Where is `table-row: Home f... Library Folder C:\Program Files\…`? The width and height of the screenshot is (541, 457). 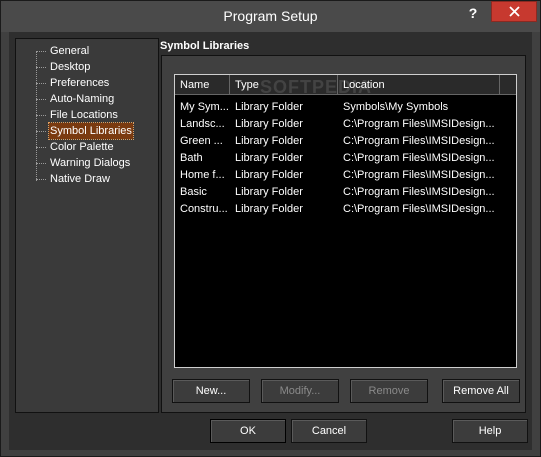 table-row: Home f... Library Folder C:\Program Files\… is located at coordinates (345, 175).